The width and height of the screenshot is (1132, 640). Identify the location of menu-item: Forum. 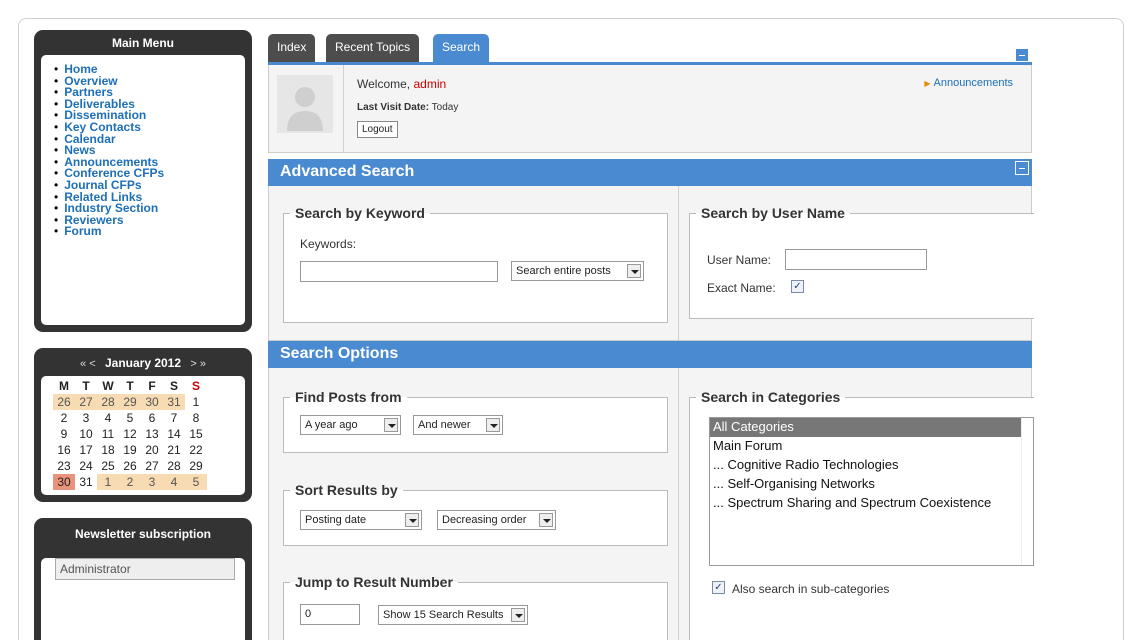
(146, 231).